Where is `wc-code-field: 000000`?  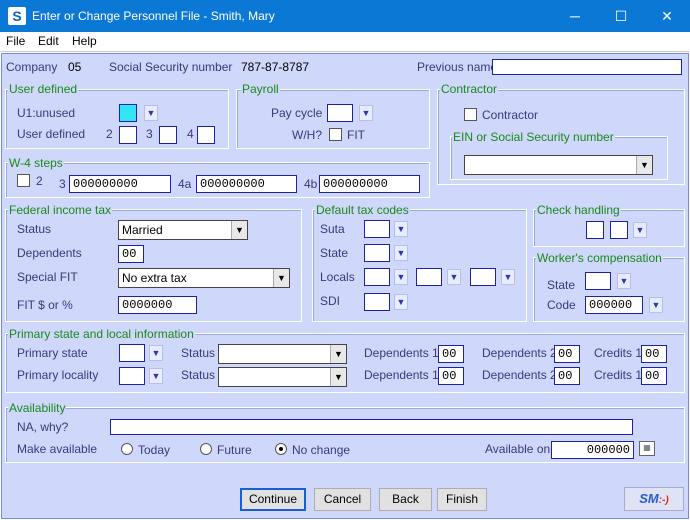
wc-code-field: 000000 is located at coordinates (614, 305).